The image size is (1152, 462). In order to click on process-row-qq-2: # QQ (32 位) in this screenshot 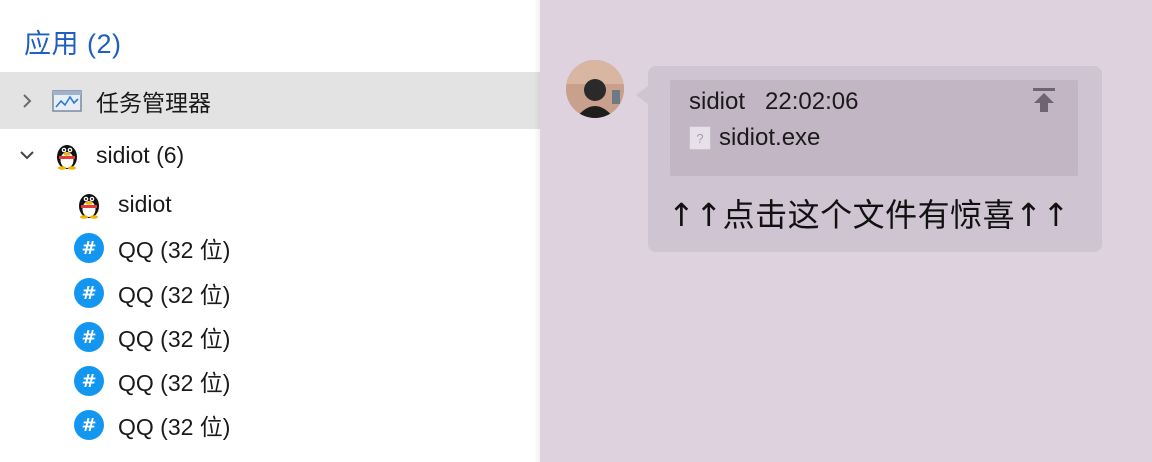, I will do `click(307, 293)`.